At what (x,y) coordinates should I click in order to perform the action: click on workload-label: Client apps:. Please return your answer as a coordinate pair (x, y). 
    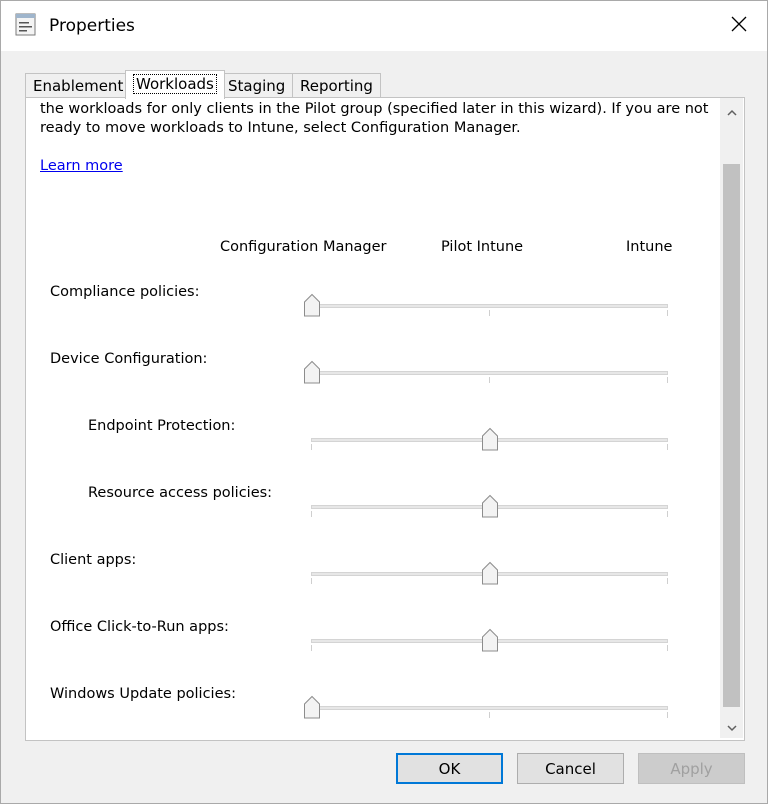
    Looking at the image, I should click on (93, 560).